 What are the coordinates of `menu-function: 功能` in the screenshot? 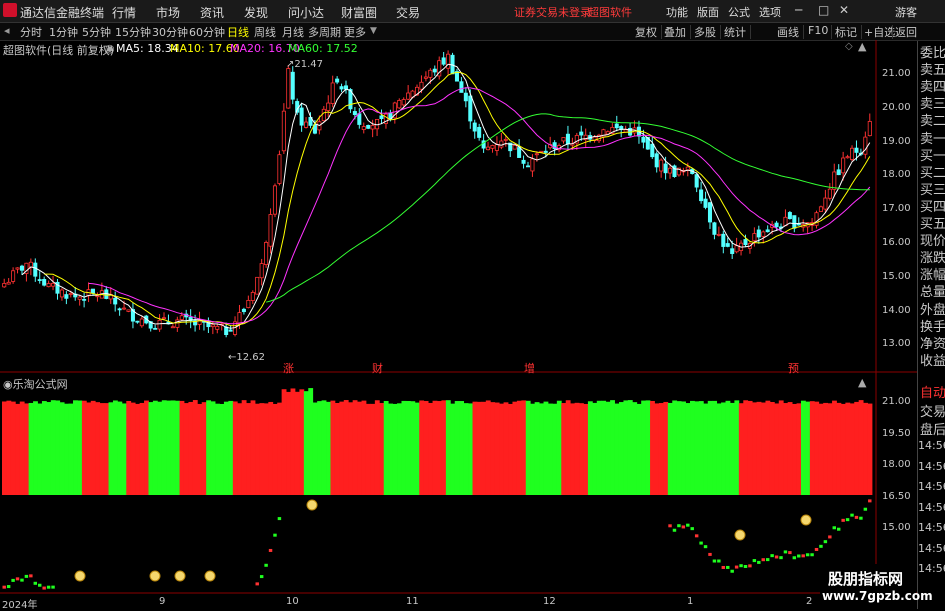 It's located at (677, 12).